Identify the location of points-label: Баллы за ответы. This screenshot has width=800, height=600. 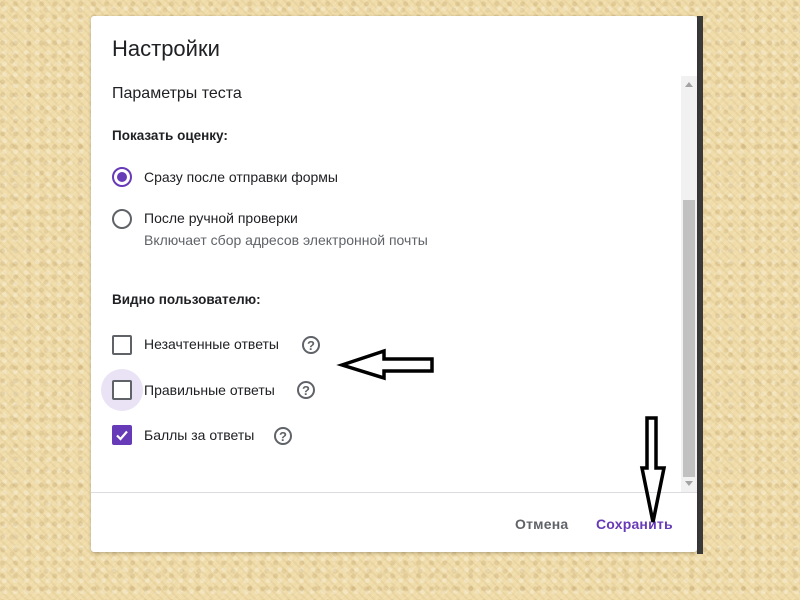
(199, 435).